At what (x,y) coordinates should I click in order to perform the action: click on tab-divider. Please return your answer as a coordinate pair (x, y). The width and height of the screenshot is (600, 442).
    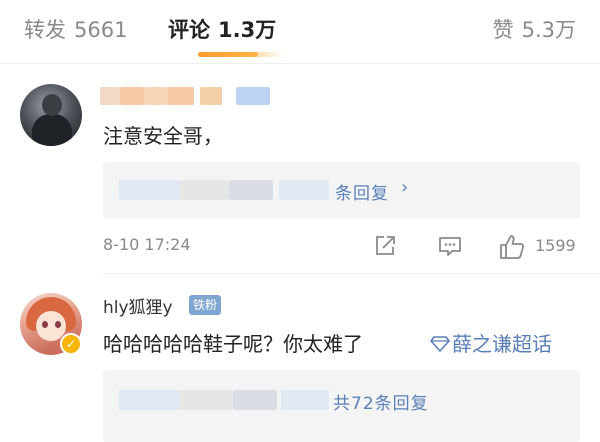
    Looking at the image, I should click on (300, 63).